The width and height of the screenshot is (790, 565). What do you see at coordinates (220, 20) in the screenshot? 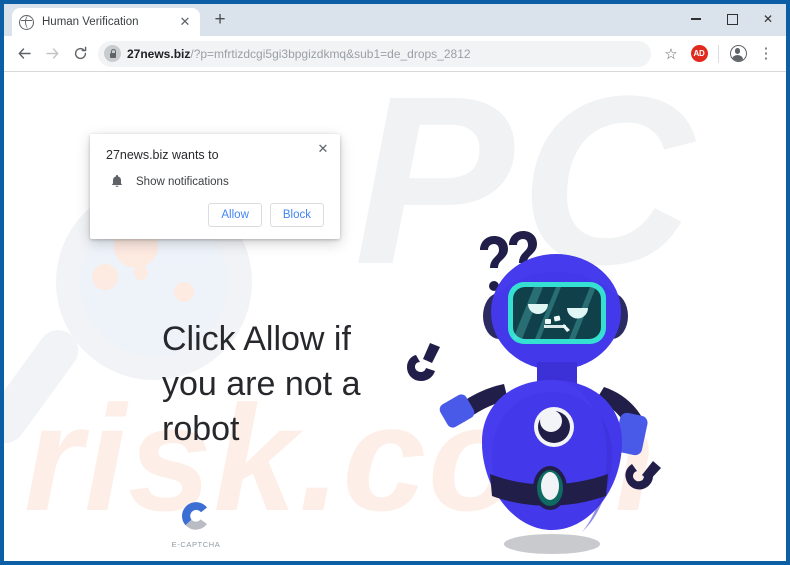
I see `new-tab-button: +` at bounding box center [220, 20].